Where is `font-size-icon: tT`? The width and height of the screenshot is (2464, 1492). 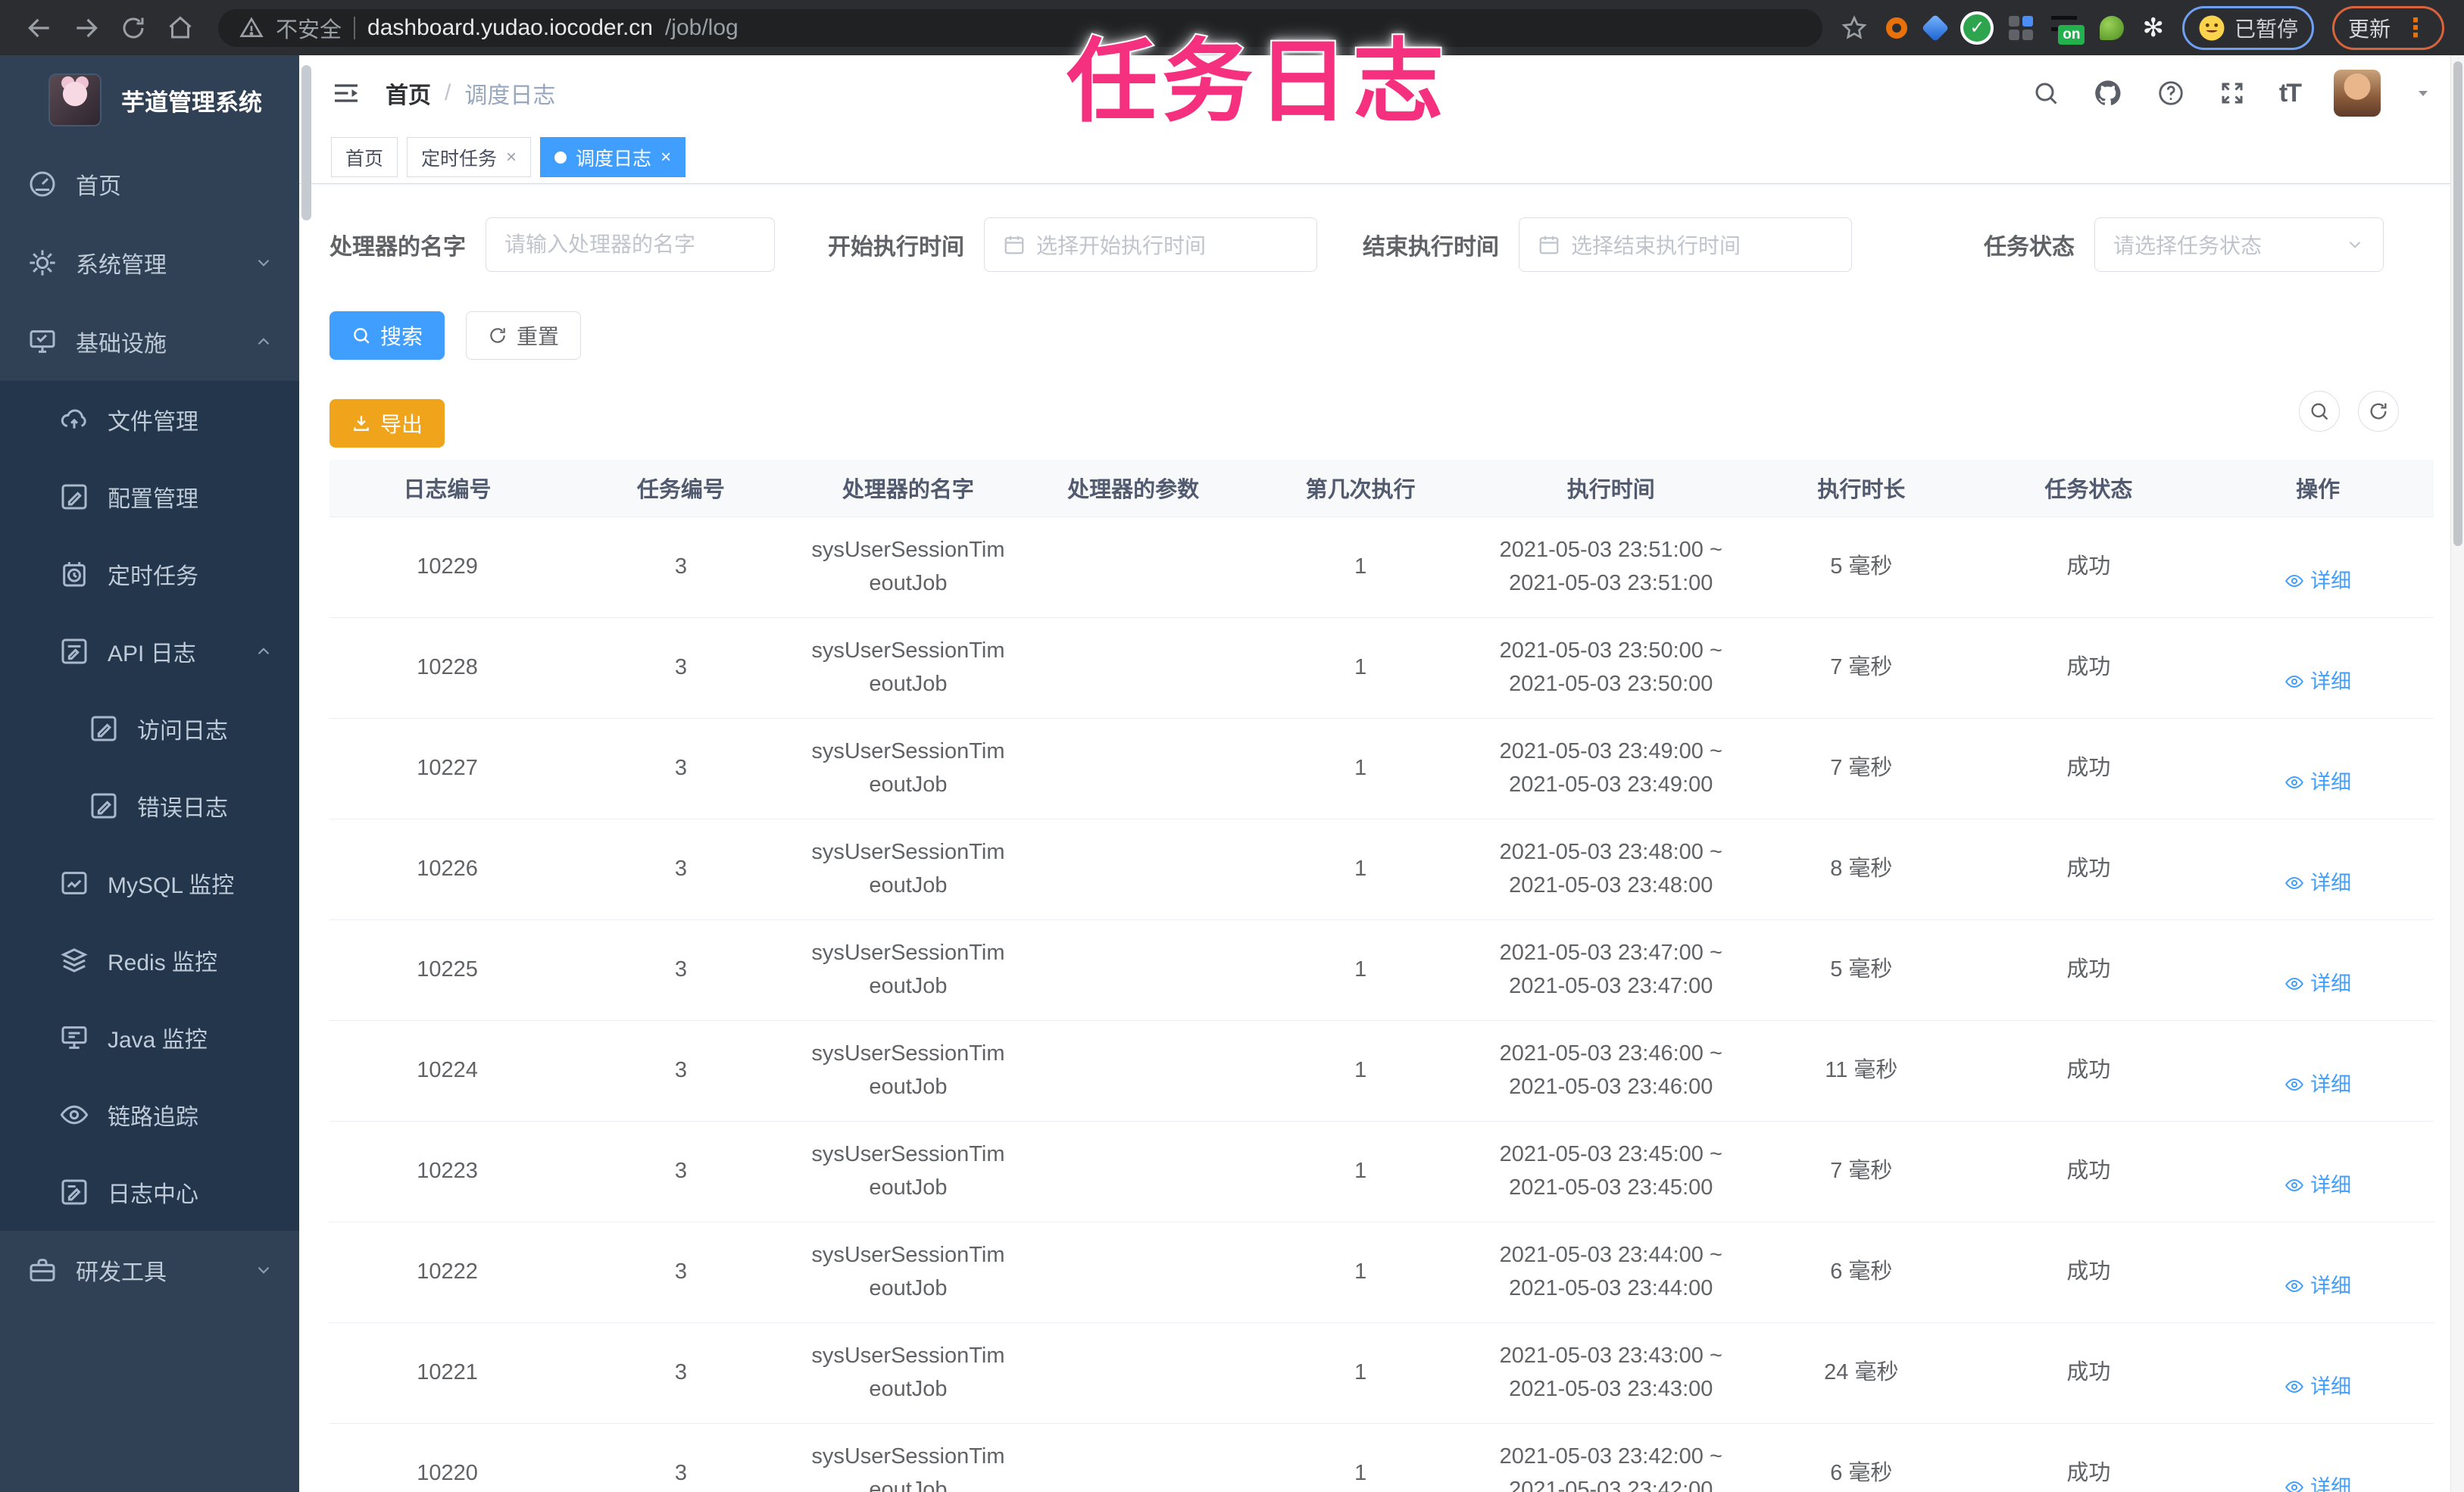
font-size-icon: tT is located at coordinates (2290, 93).